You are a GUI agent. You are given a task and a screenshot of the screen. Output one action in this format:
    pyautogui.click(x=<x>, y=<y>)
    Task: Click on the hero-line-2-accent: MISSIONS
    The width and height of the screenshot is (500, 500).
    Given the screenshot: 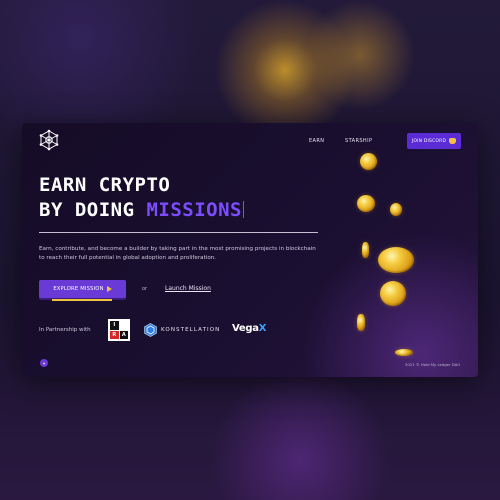 What is the action you would take?
    pyautogui.click(x=194, y=210)
    